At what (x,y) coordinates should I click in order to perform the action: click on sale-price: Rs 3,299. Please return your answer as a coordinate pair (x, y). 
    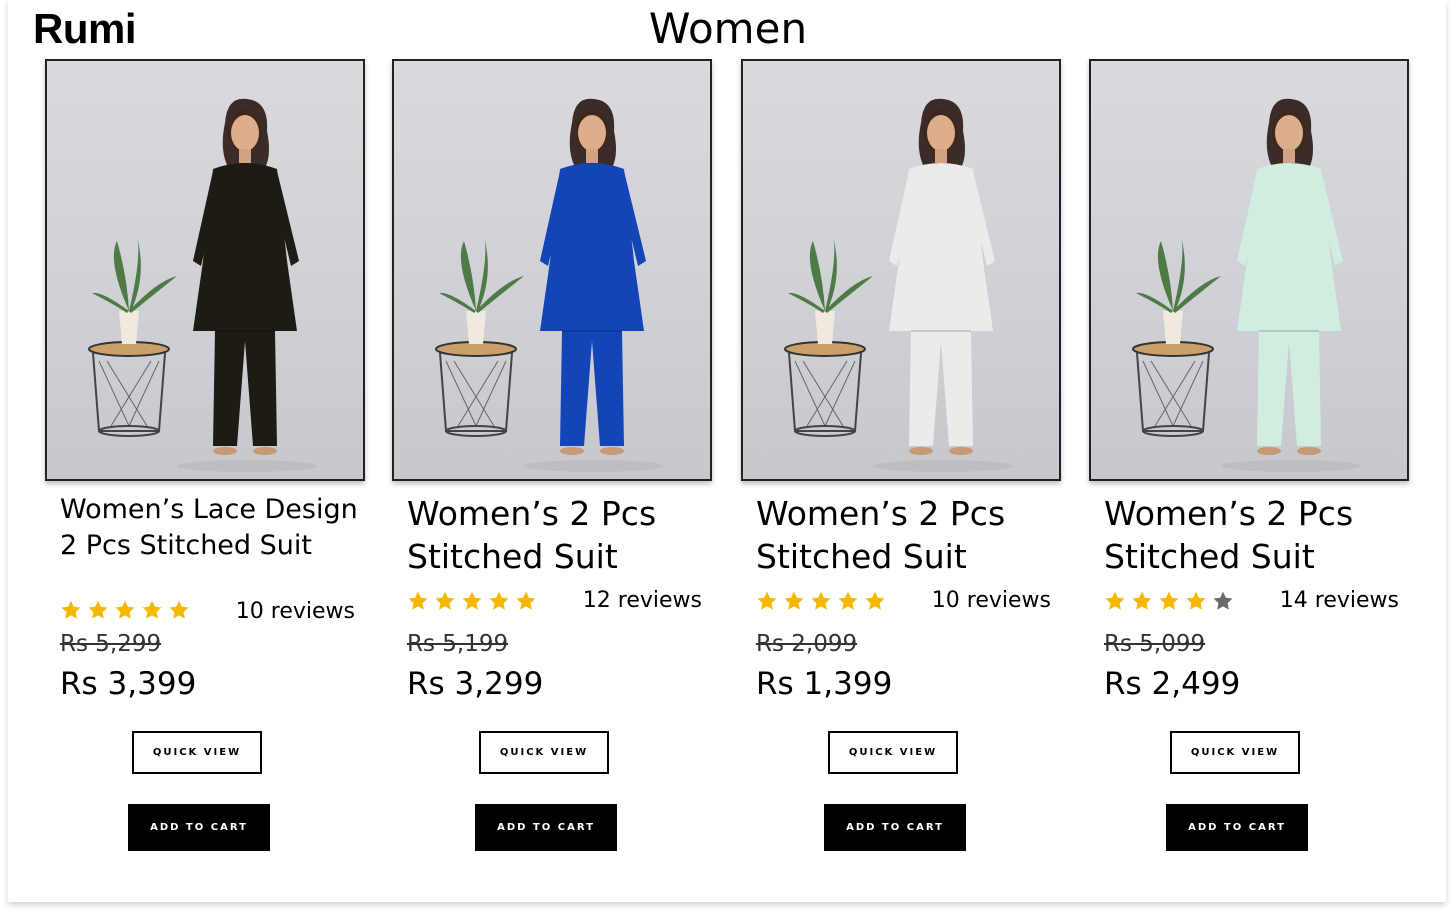
    Looking at the image, I should click on (475, 684).